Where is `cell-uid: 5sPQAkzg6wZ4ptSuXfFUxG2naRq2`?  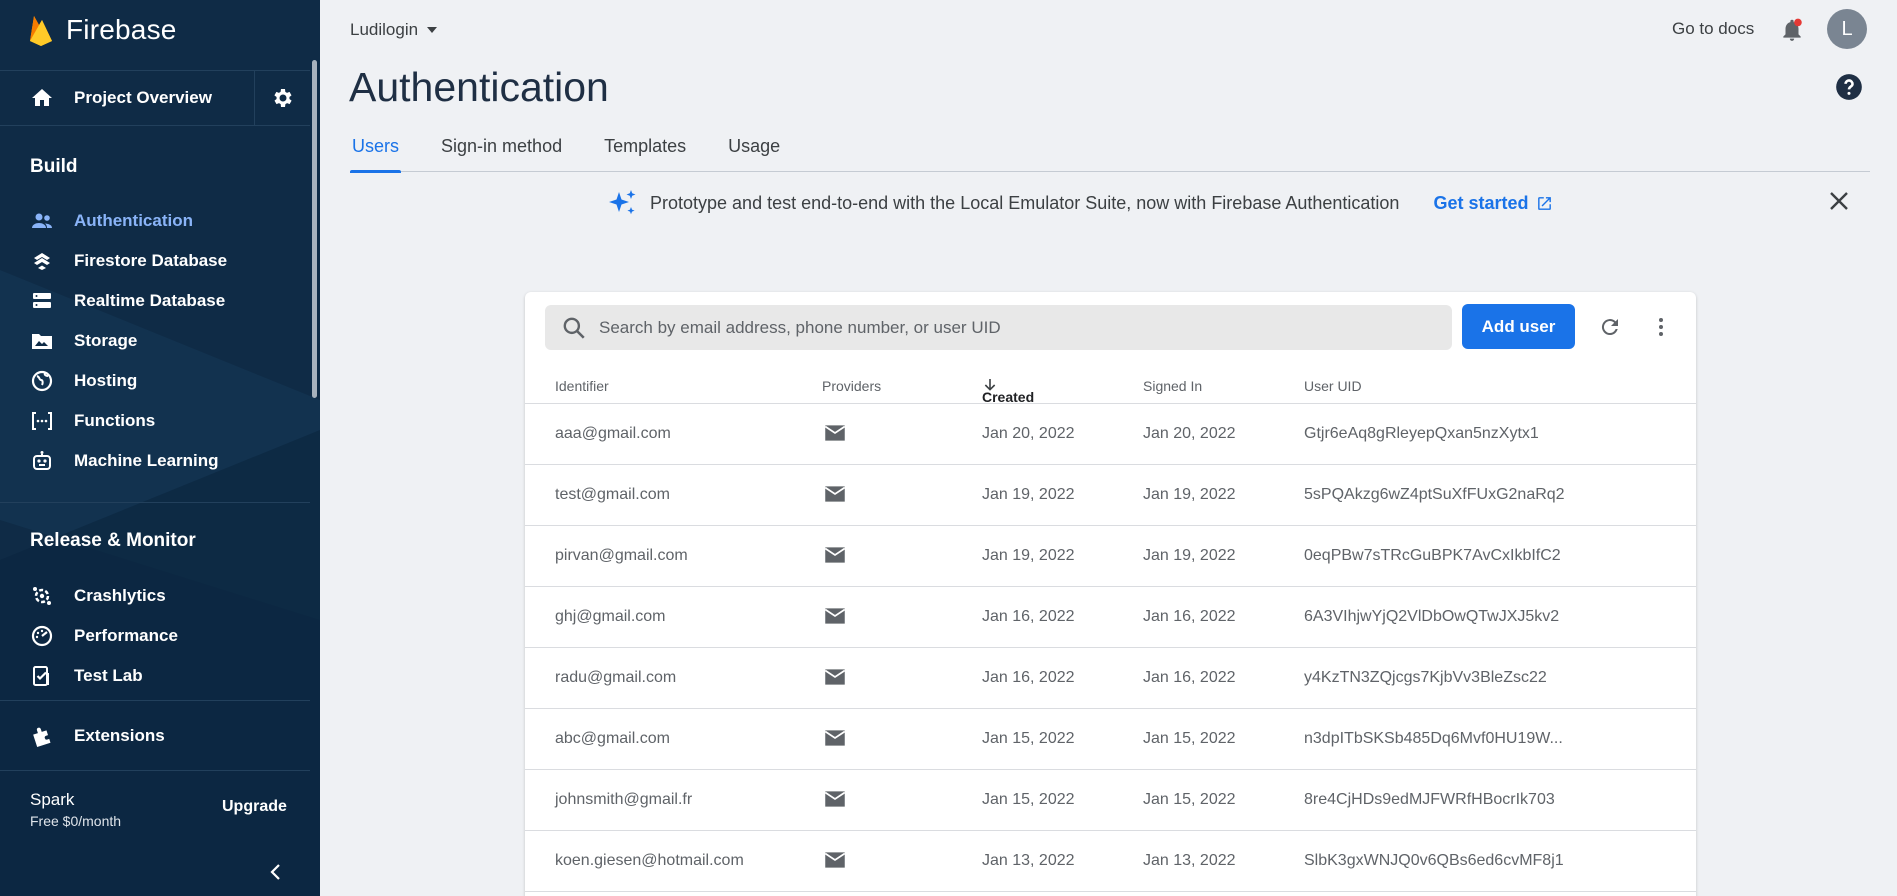 cell-uid: 5sPQAkzg6wZ4ptSuXfFUxG2naRq2 is located at coordinates (1434, 494).